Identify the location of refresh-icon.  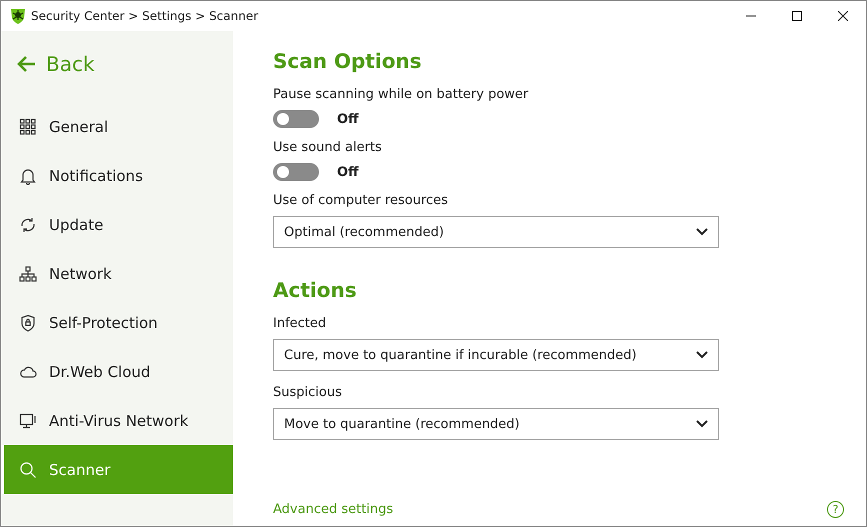
(28, 225).